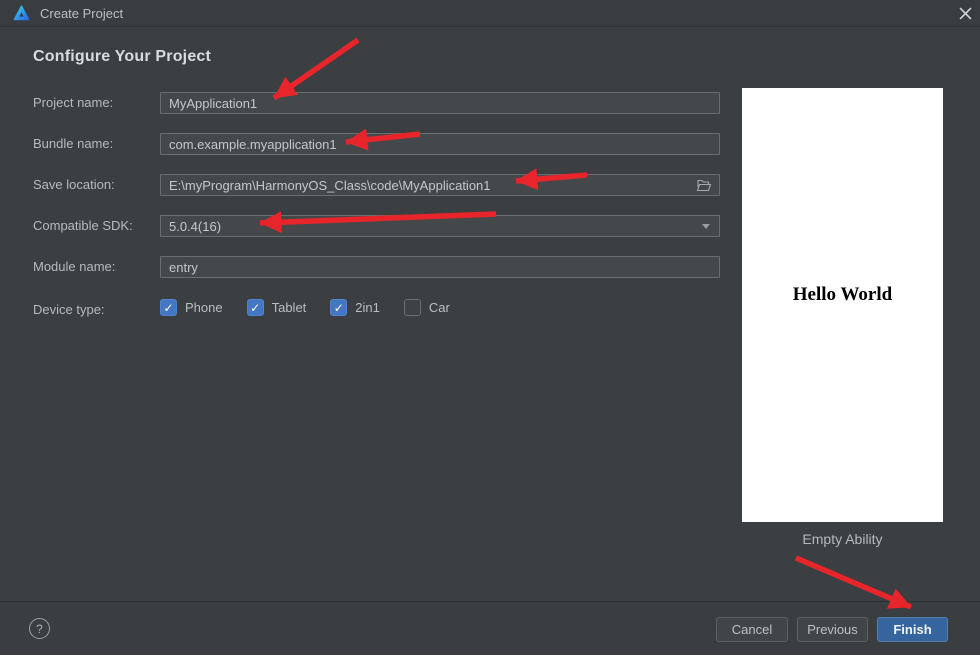 The image size is (980, 655). Describe the element at coordinates (912, 629) in the screenshot. I see `finish-button: Finish` at that location.